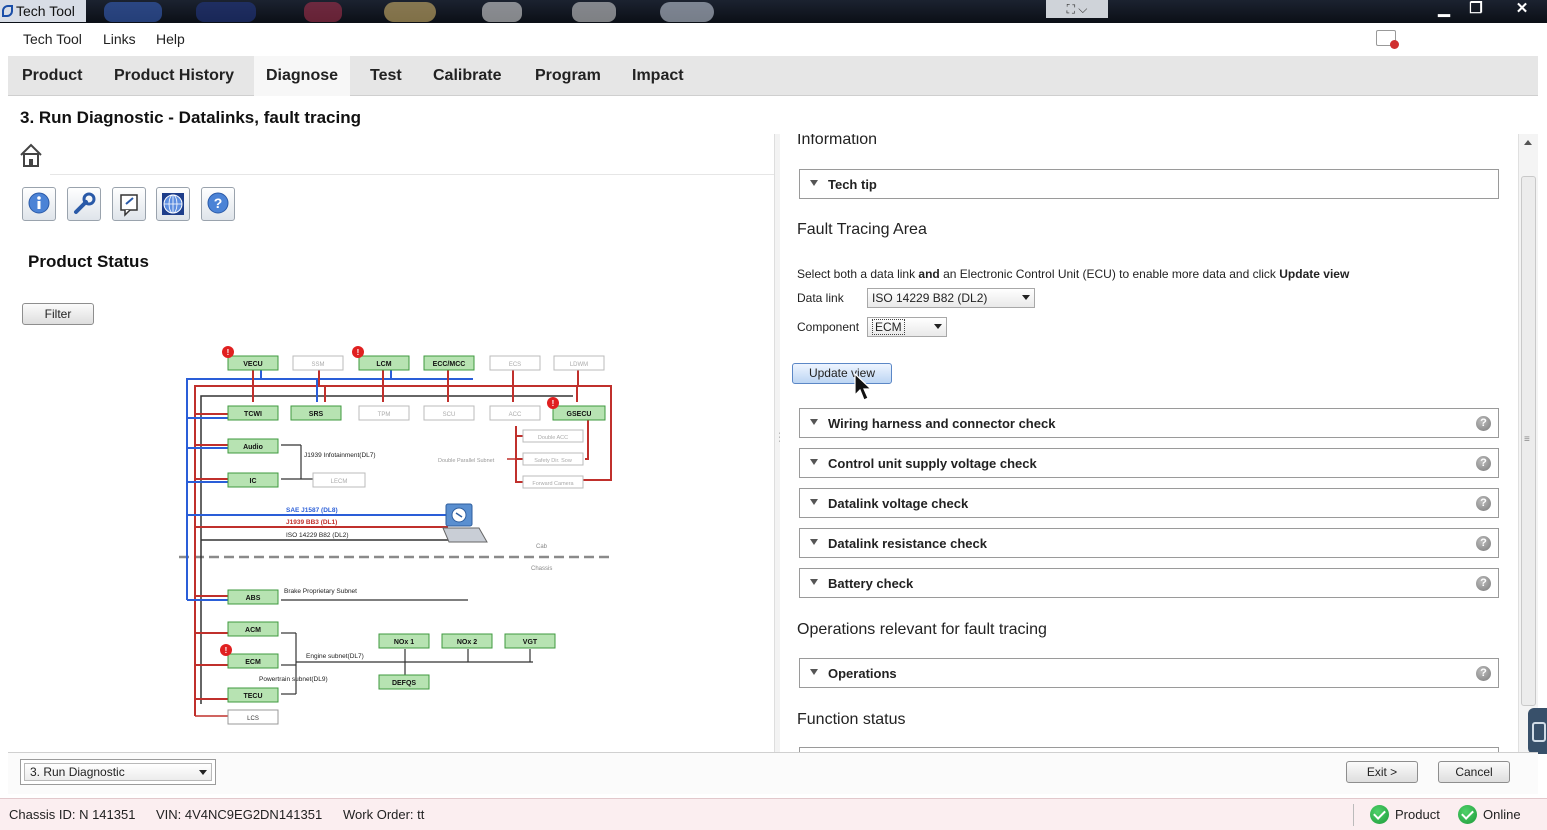 The height and width of the screenshot is (830, 1547). What do you see at coordinates (907, 327) in the screenshot?
I see `component-select: ECM` at bounding box center [907, 327].